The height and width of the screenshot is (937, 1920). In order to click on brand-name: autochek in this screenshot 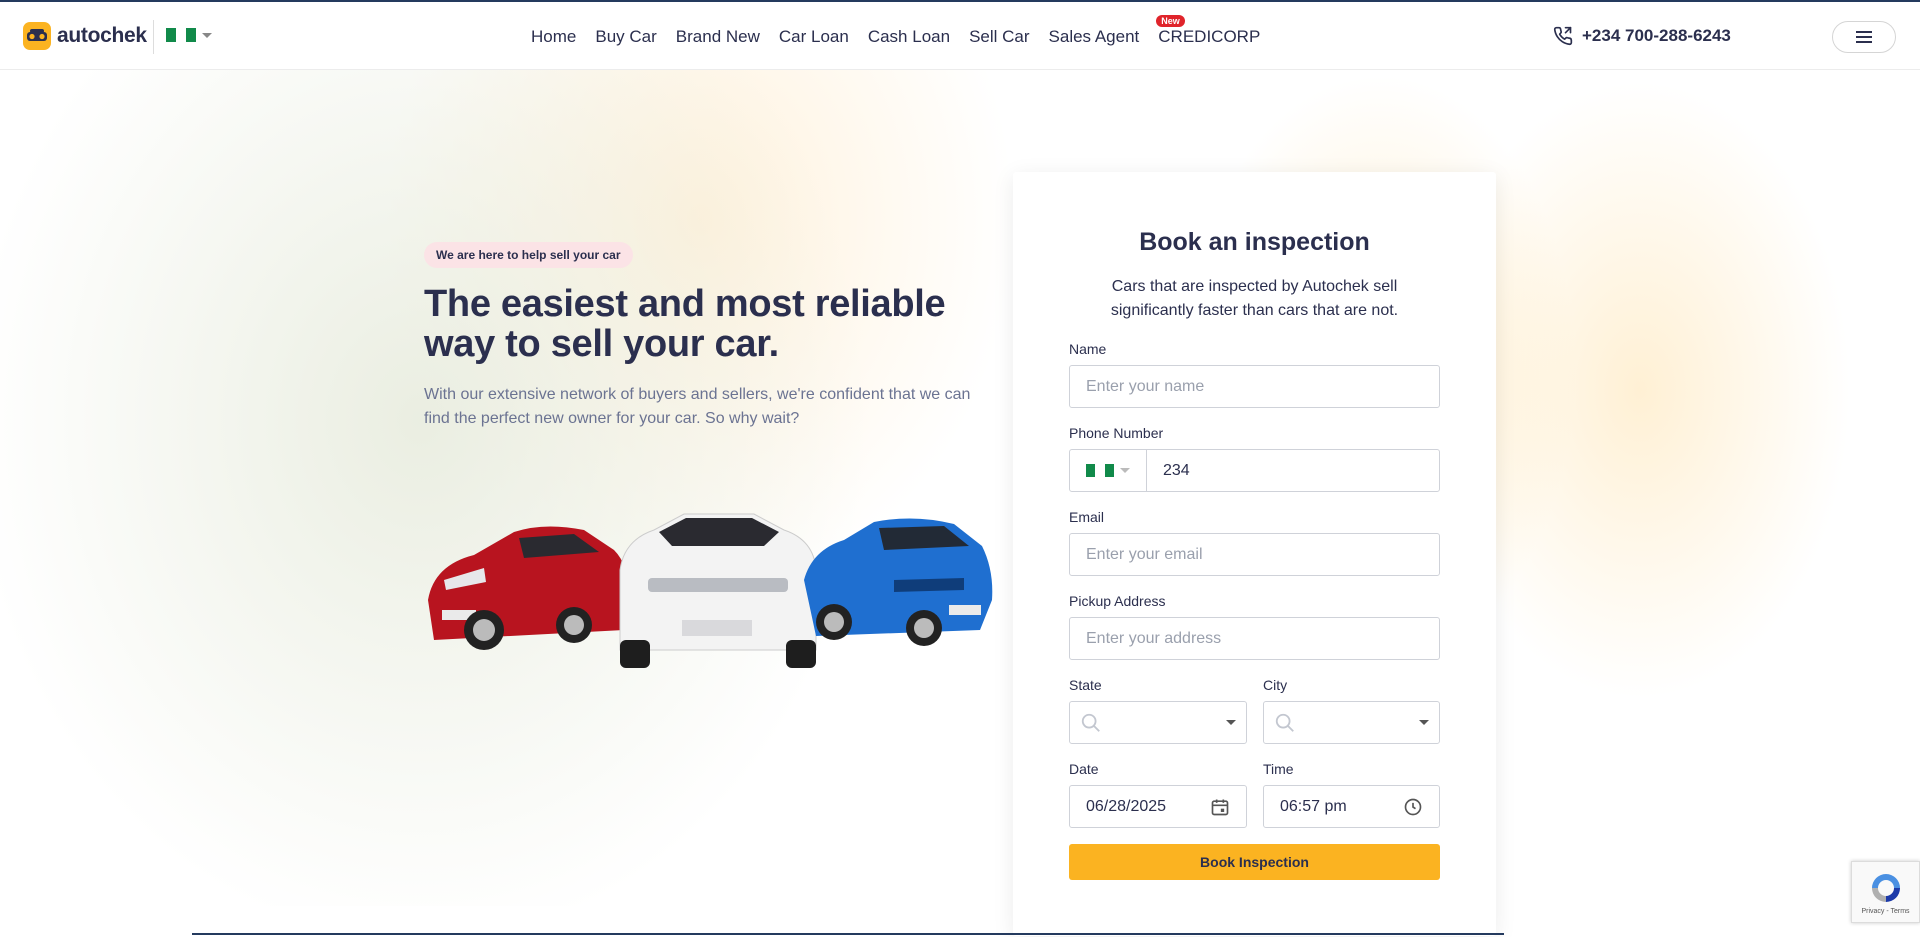, I will do `click(102, 35)`.